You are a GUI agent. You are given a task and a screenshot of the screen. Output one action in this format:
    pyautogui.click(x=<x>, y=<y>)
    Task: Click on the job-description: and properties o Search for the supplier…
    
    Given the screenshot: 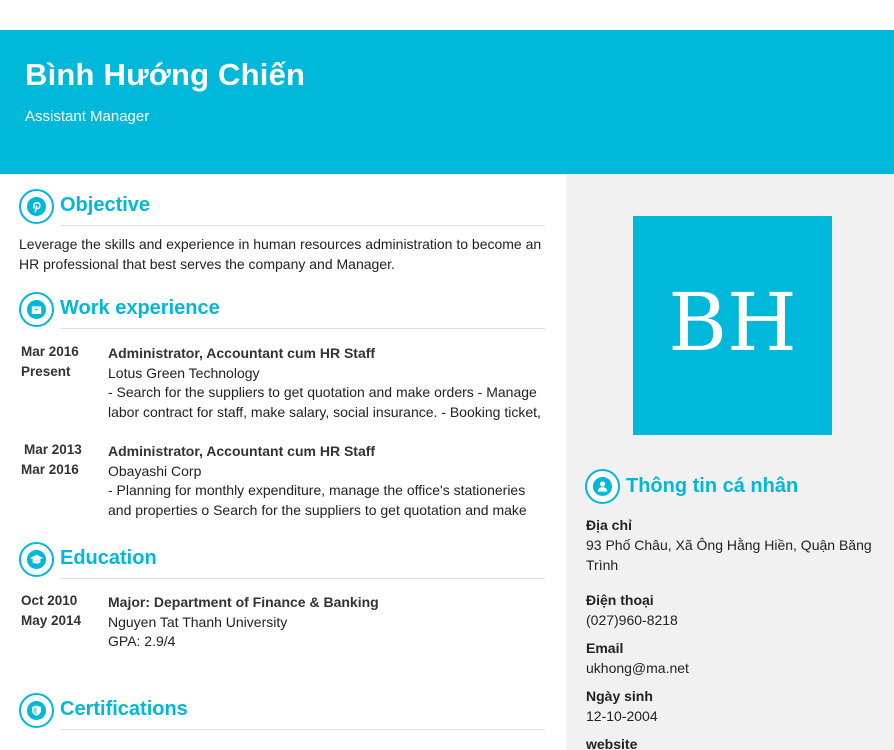 What is the action you would take?
    pyautogui.click(x=317, y=509)
    